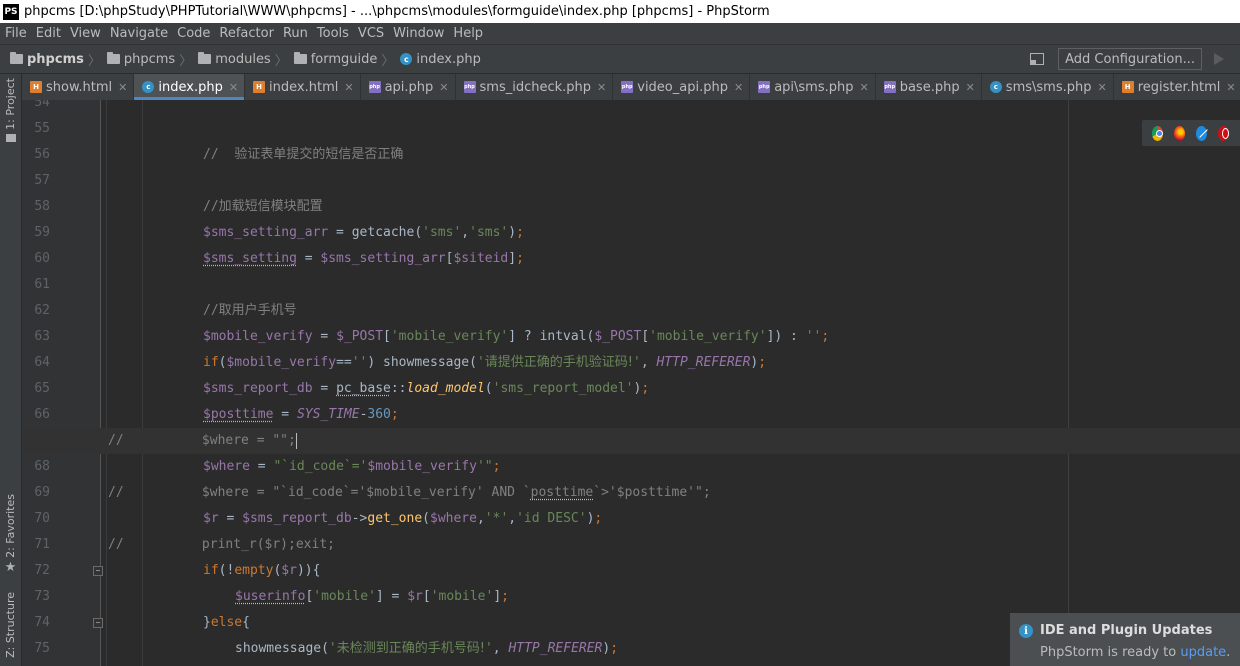 The image size is (1240, 666). Describe the element at coordinates (1219, 59) in the screenshot. I see `run-icon` at that location.